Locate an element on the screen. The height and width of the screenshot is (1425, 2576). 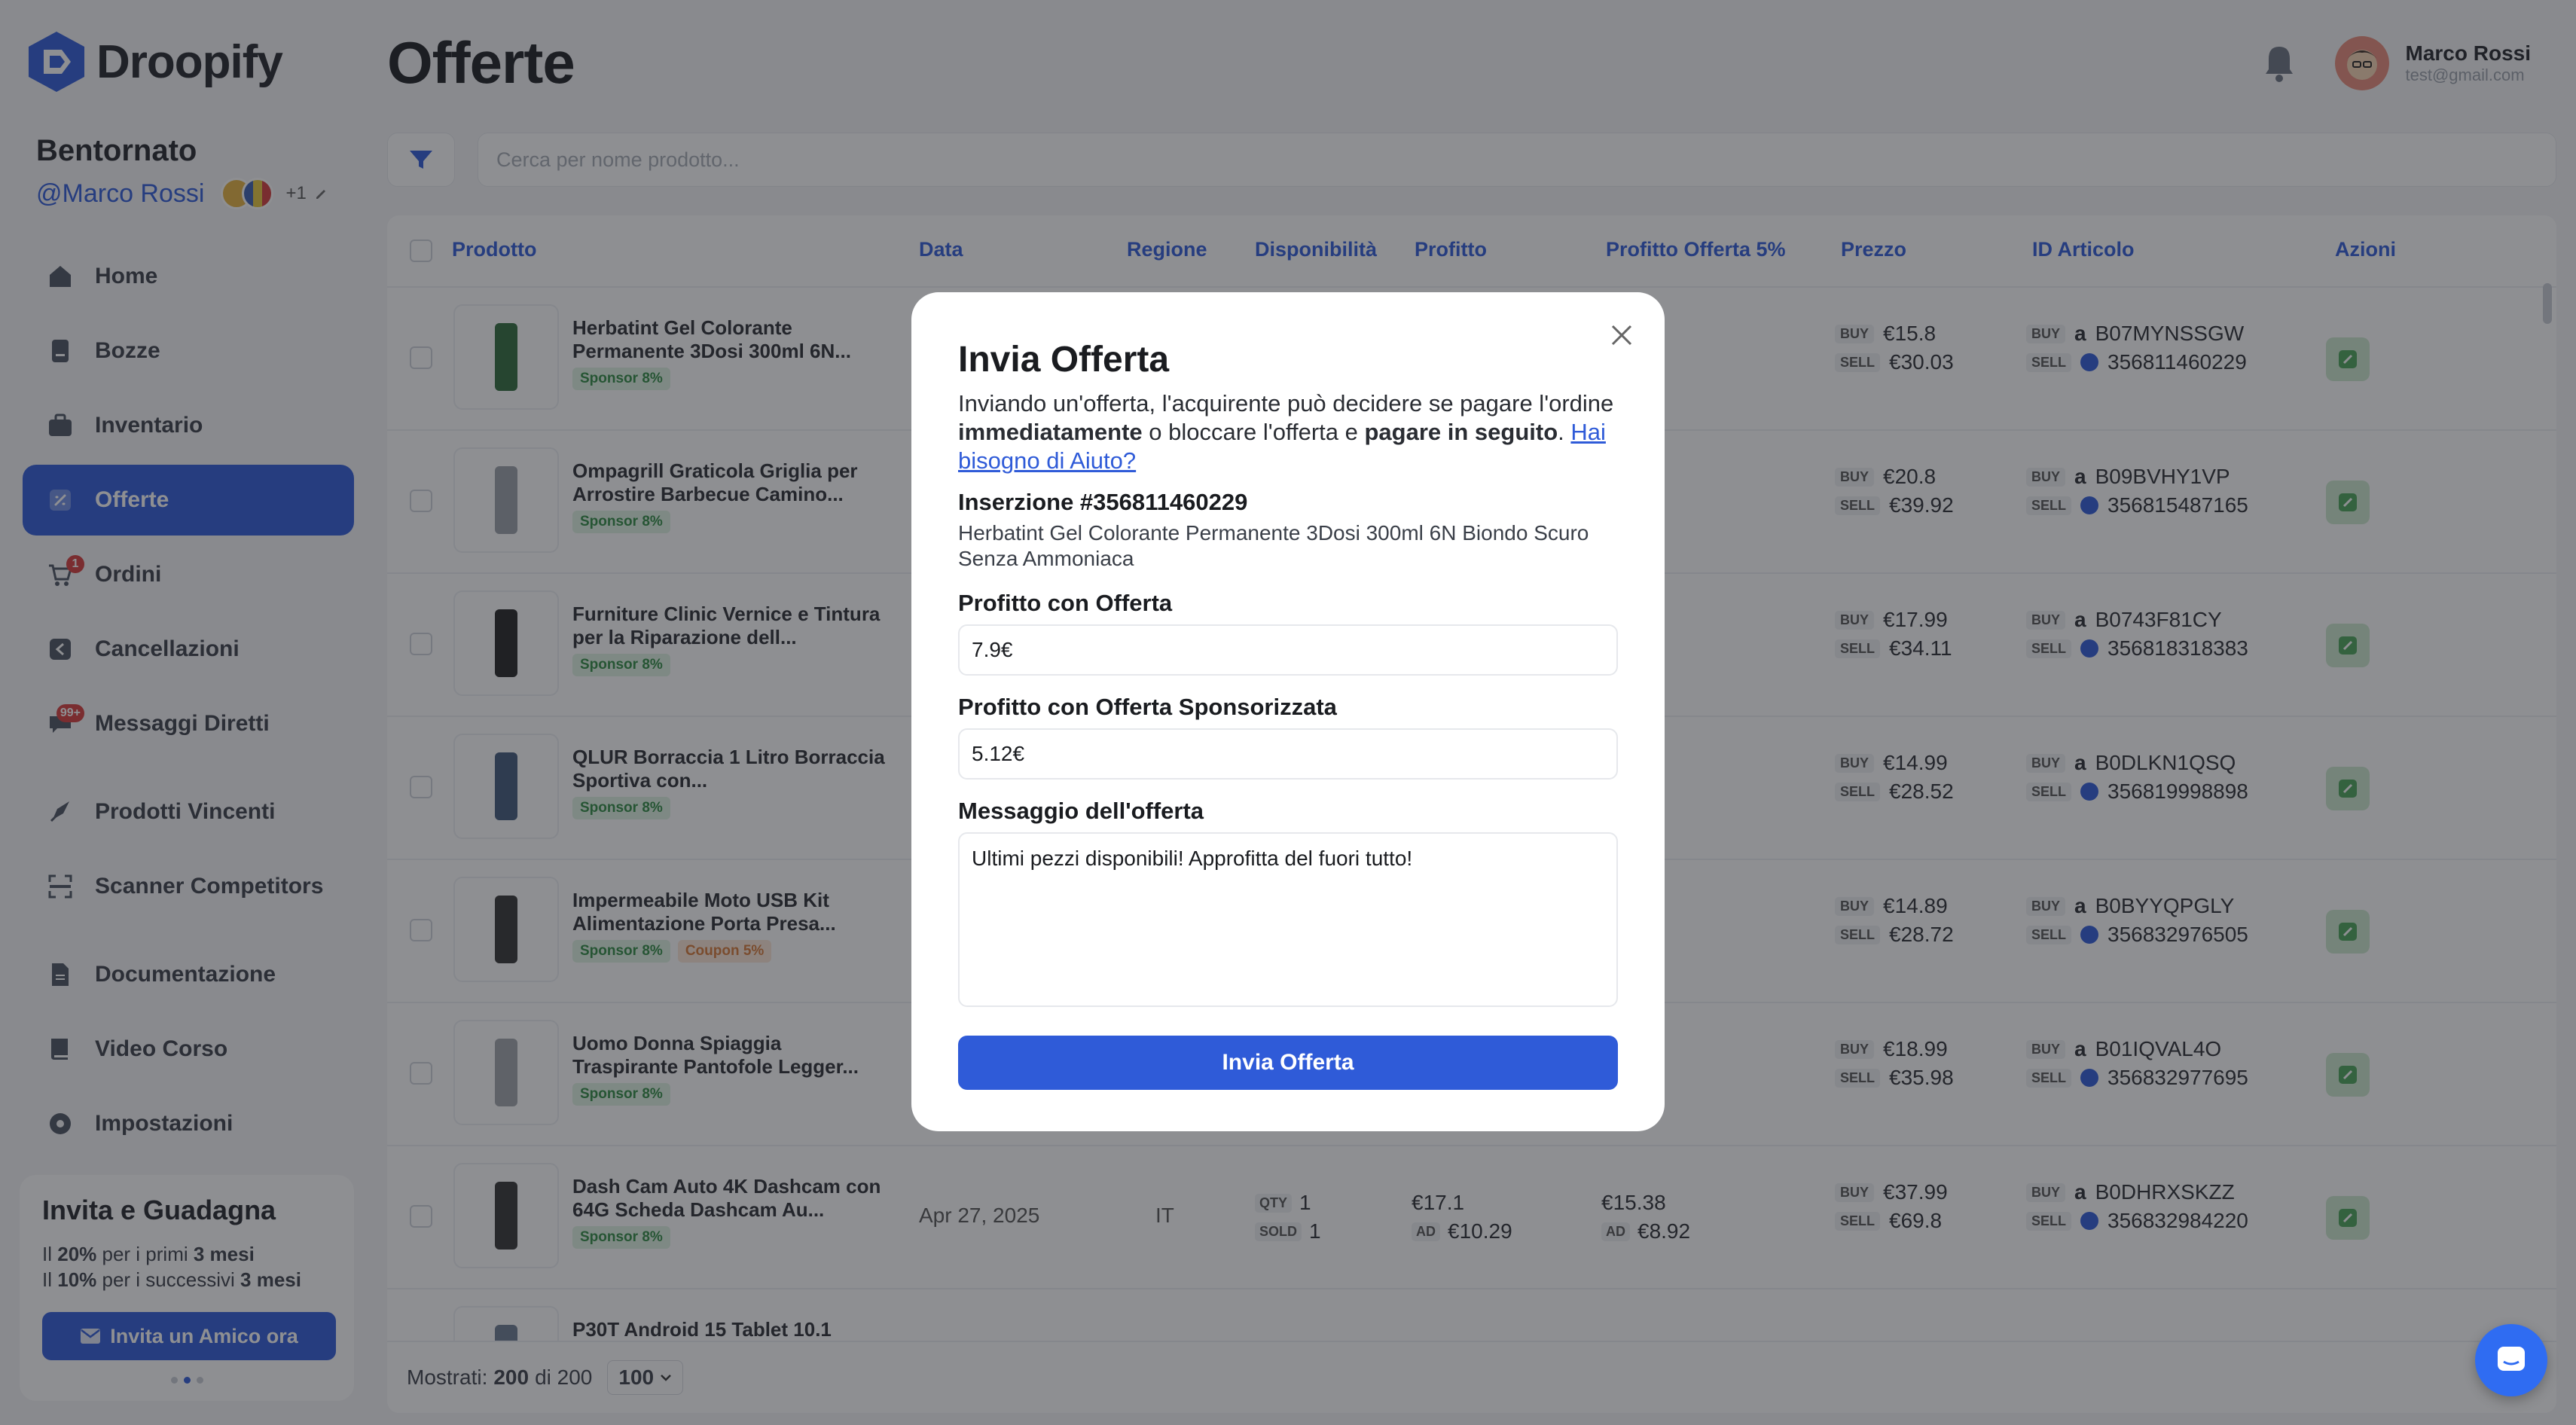
chat-support-button is located at coordinates (2511, 1360).